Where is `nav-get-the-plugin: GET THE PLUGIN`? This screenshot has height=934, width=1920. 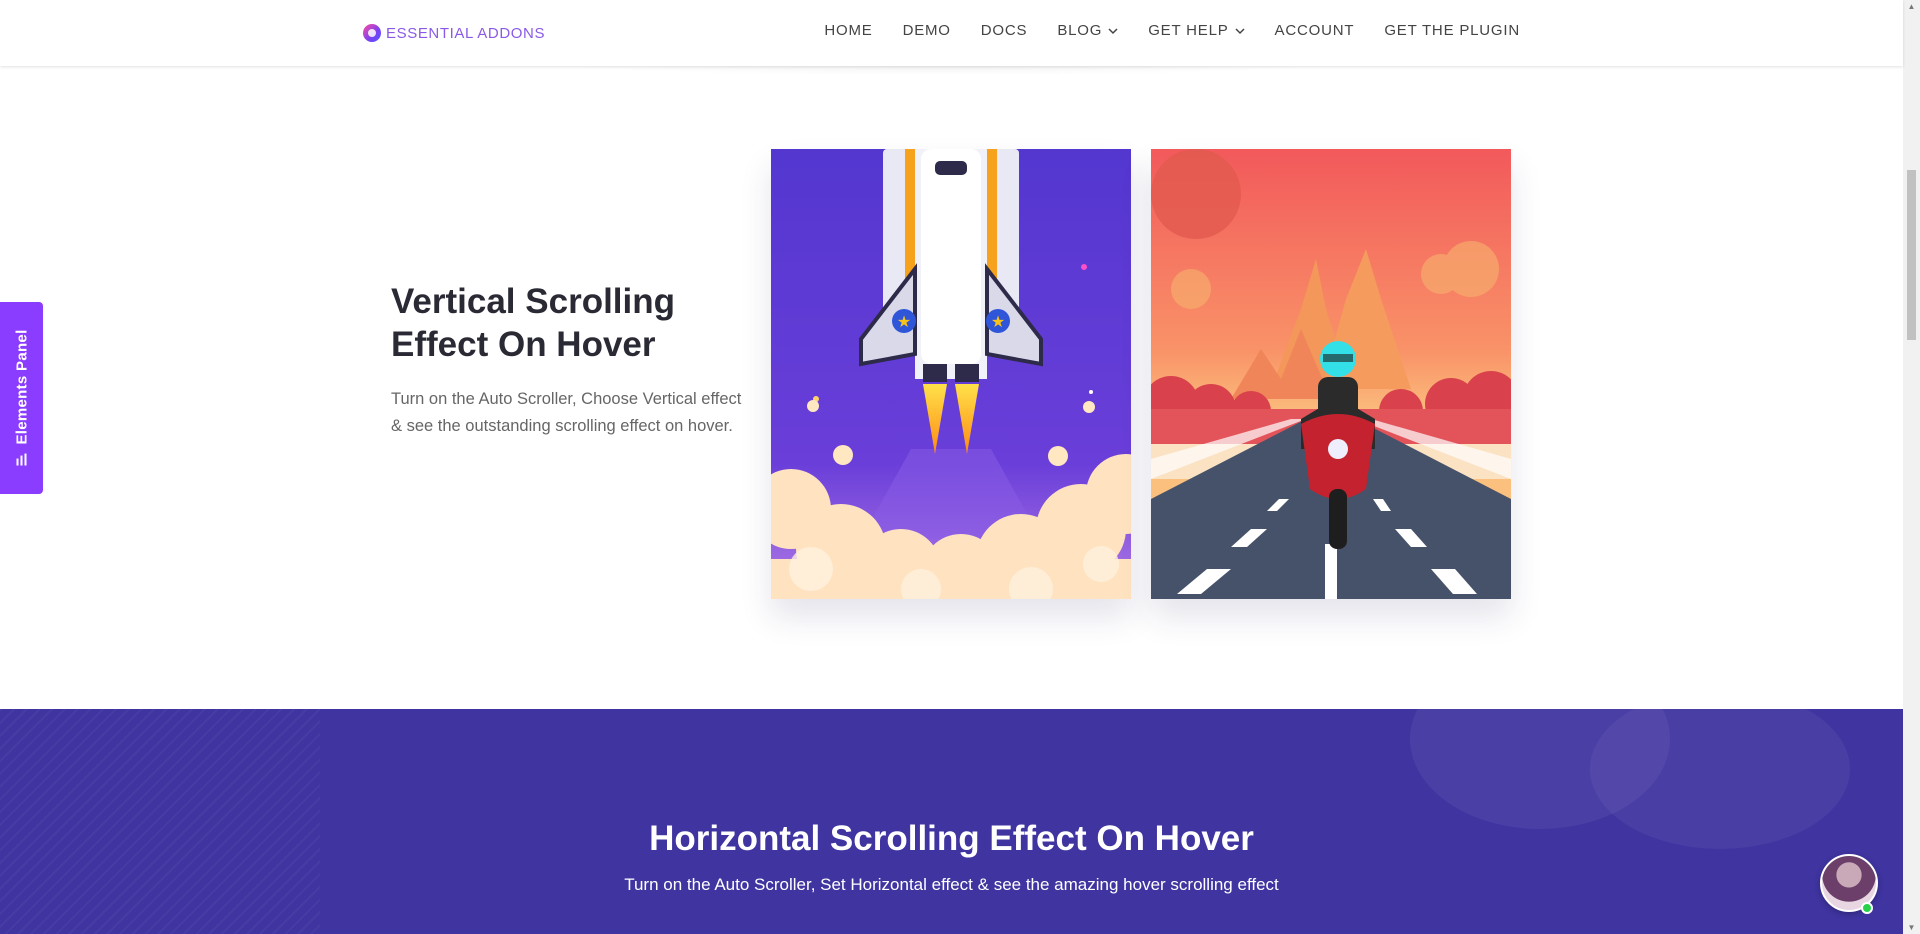
nav-get-the-plugin: GET THE PLUGIN is located at coordinates (1452, 30).